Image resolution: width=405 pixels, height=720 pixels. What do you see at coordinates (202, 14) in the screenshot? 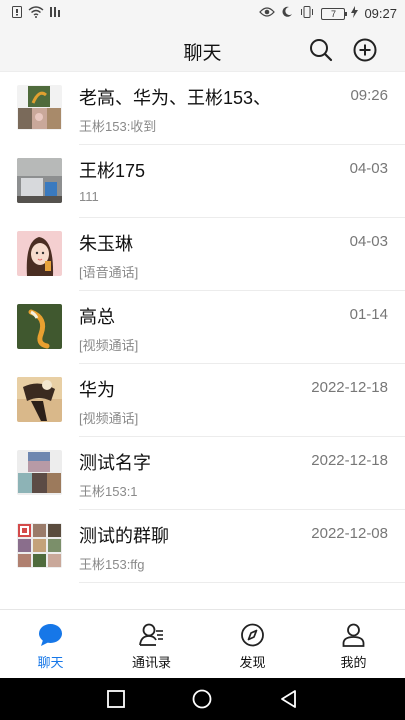
I see `status-bar: 7 09:27` at bounding box center [202, 14].